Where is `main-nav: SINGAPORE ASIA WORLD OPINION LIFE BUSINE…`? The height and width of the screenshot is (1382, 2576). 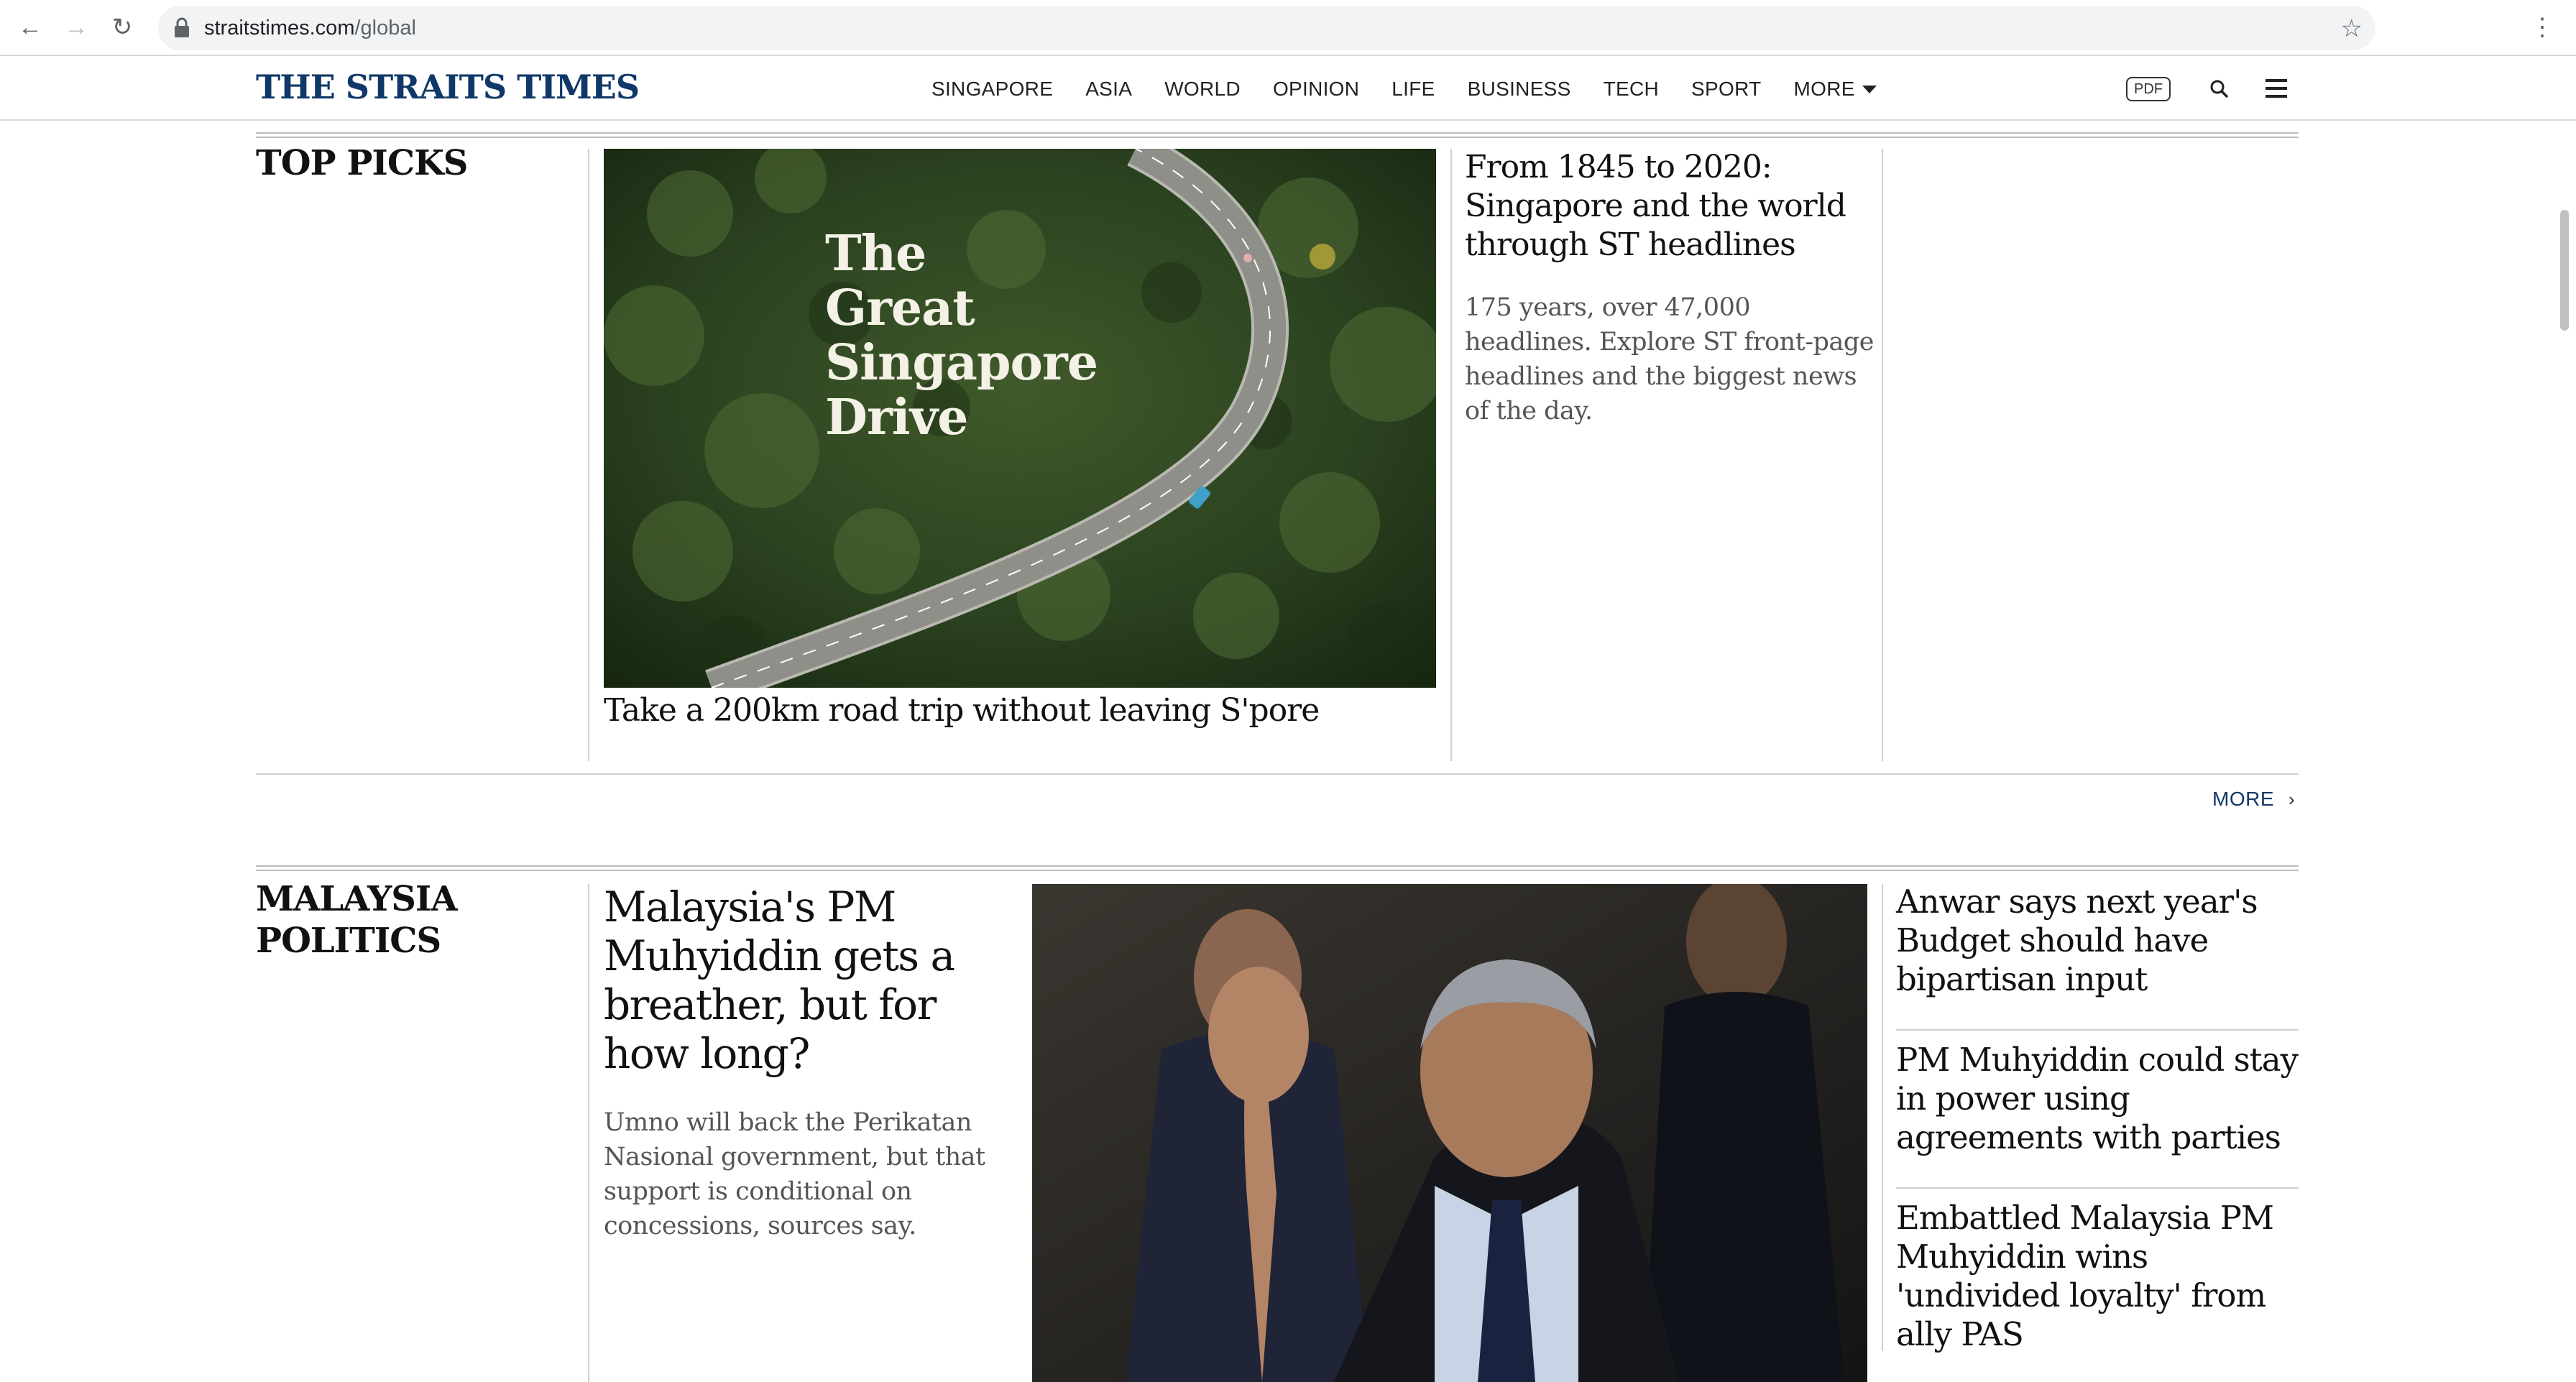
main-nav: SINGAPORE ASIA WORLD OPINION LIFE BUSINE… is located at coordinates (1420, 89).